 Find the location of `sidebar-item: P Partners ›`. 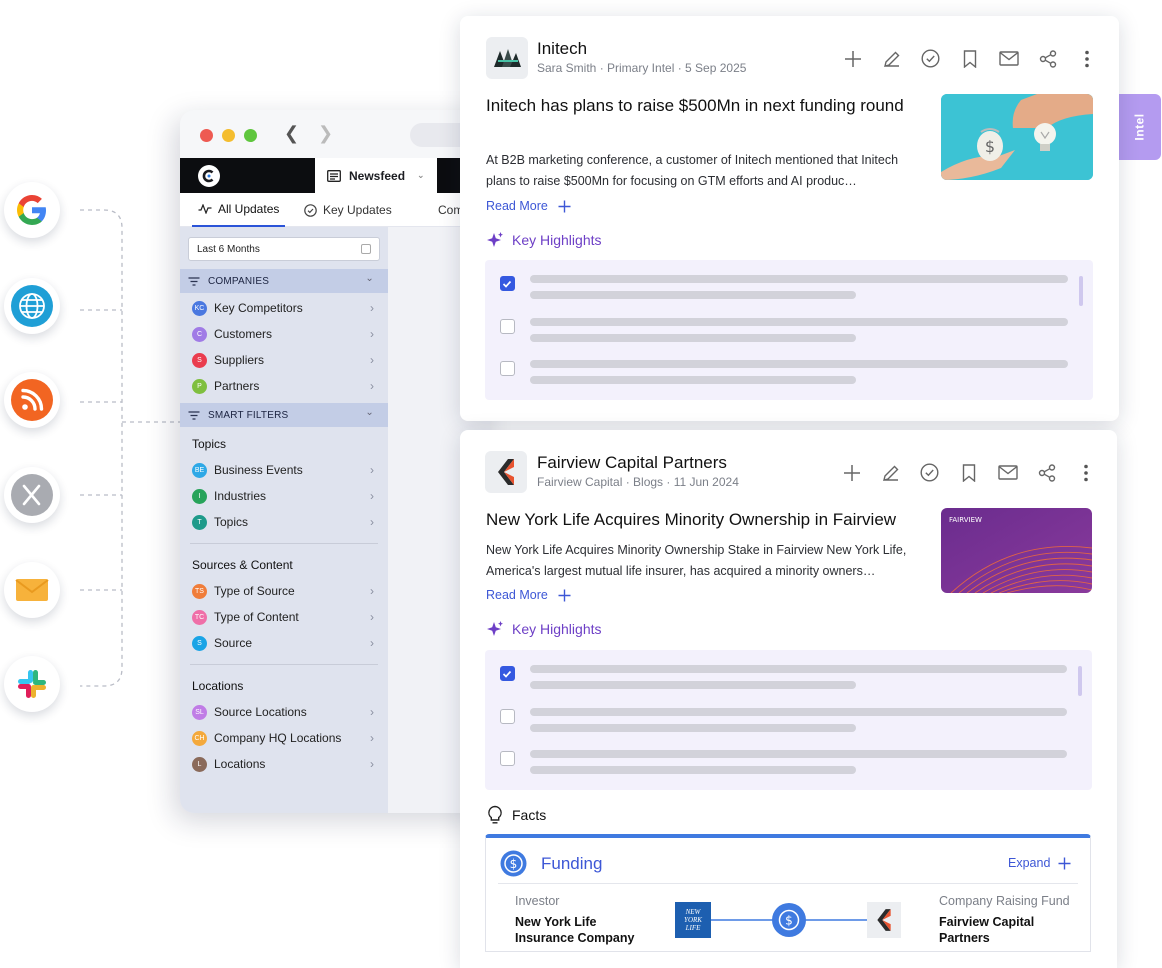

sidebar-item: P Partners › is located at coordinates (284, 386).